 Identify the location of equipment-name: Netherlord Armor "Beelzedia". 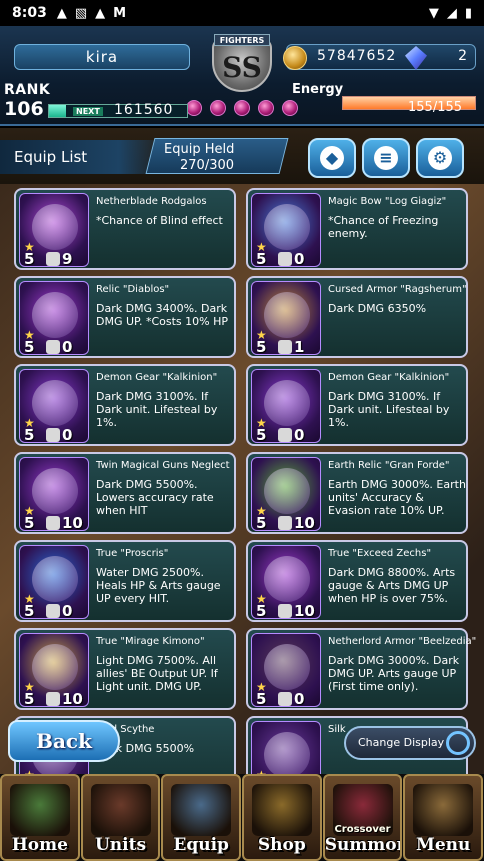
(402, 641).